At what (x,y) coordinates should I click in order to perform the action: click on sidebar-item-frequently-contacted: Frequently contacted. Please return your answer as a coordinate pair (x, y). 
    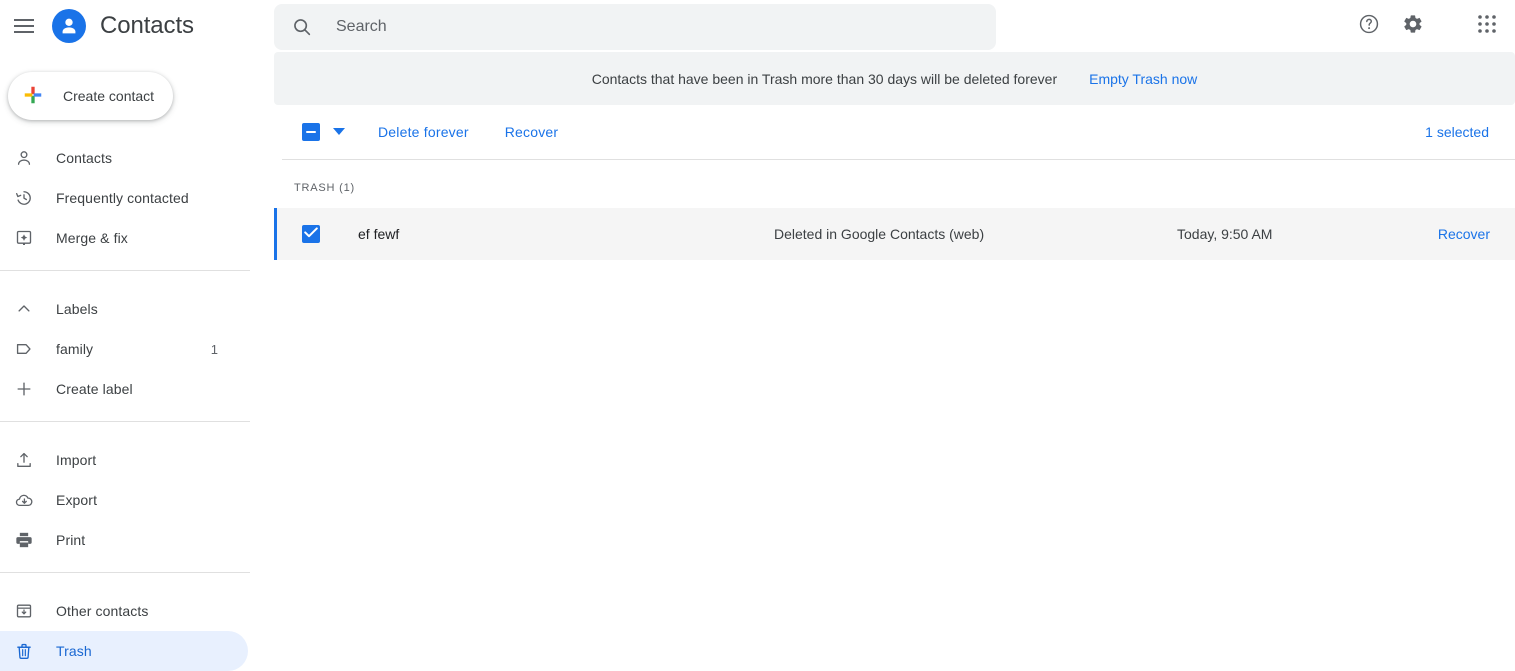
    Looking at the image, I should click on (124, 198).